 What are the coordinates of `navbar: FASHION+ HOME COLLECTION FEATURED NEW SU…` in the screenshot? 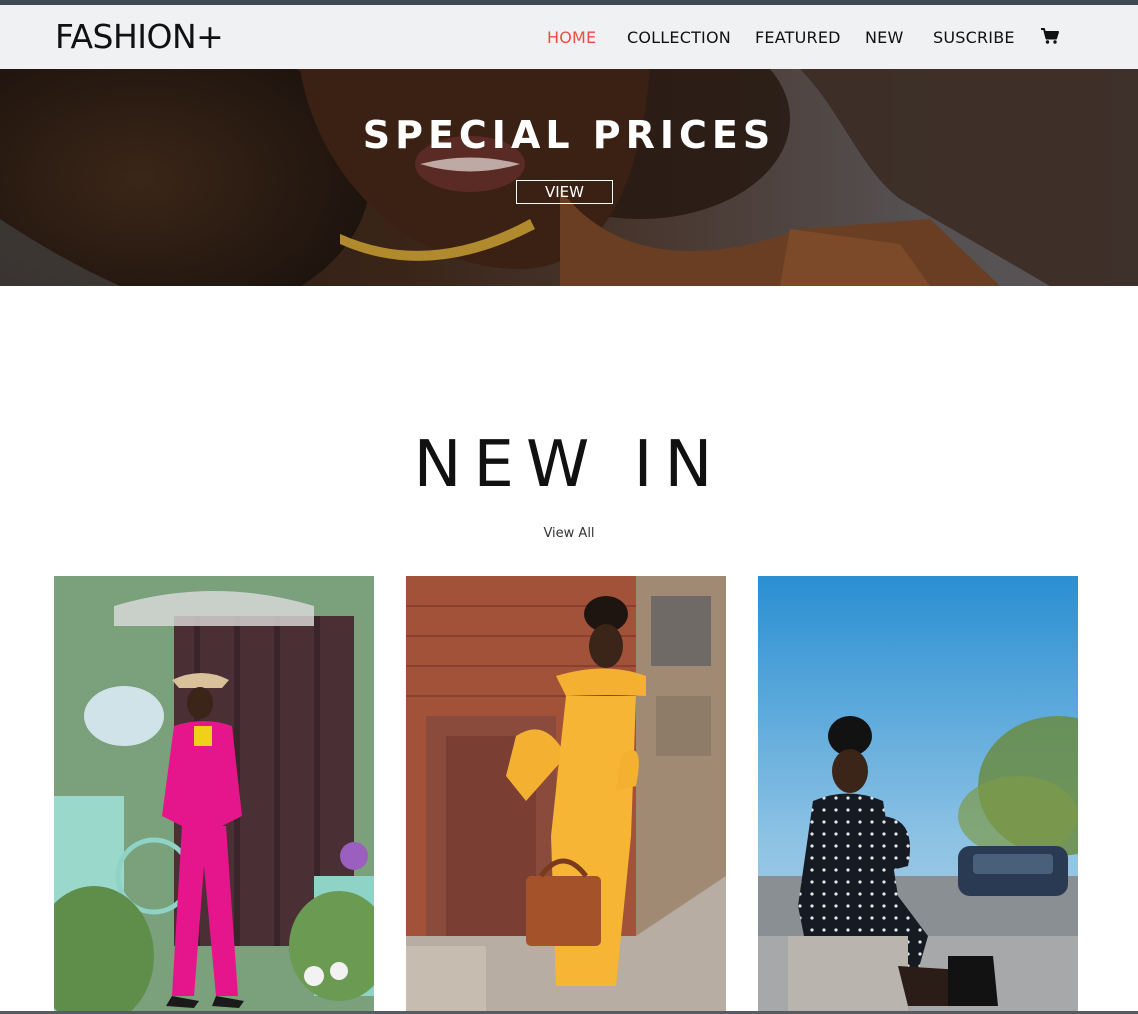 It's located at (569, 37).